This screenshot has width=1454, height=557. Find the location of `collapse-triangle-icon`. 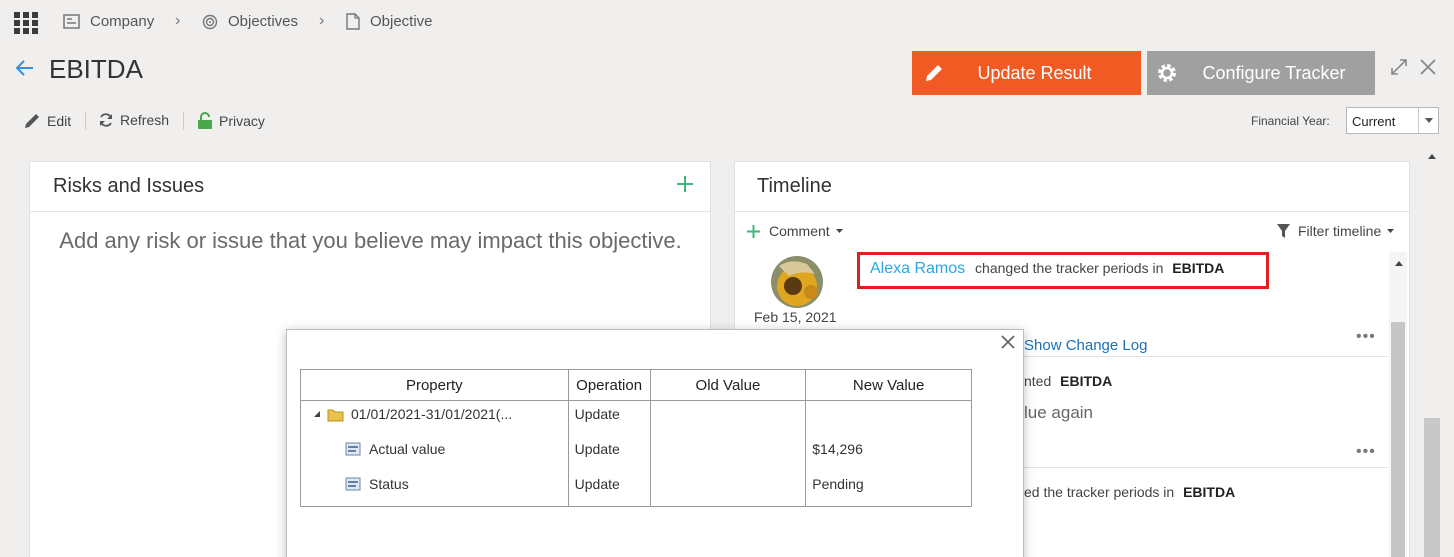

collapse-triangle-icon is located at coordinates (317, 414).